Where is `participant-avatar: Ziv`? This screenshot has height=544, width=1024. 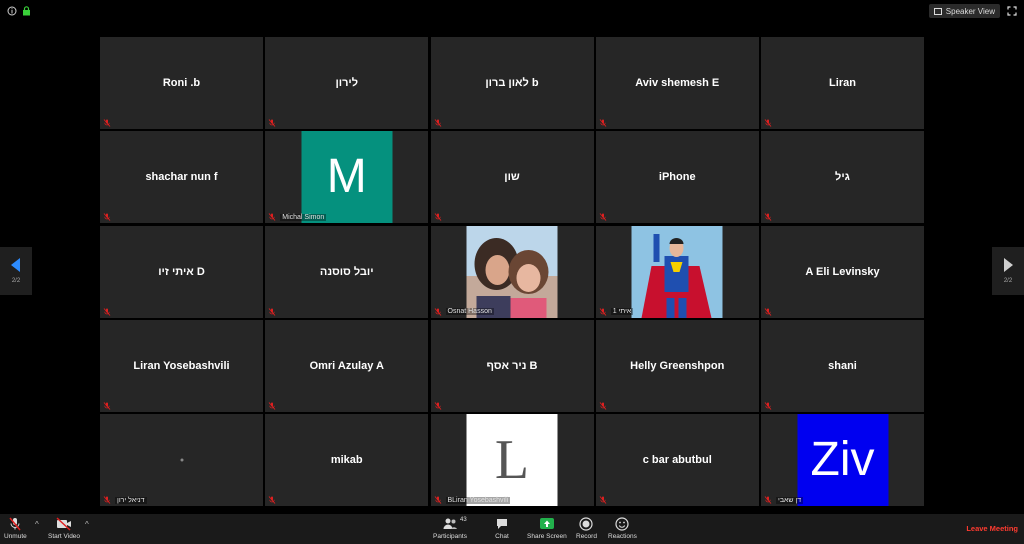
participant-avatar: Ziv is located at coordinates (842, 460).